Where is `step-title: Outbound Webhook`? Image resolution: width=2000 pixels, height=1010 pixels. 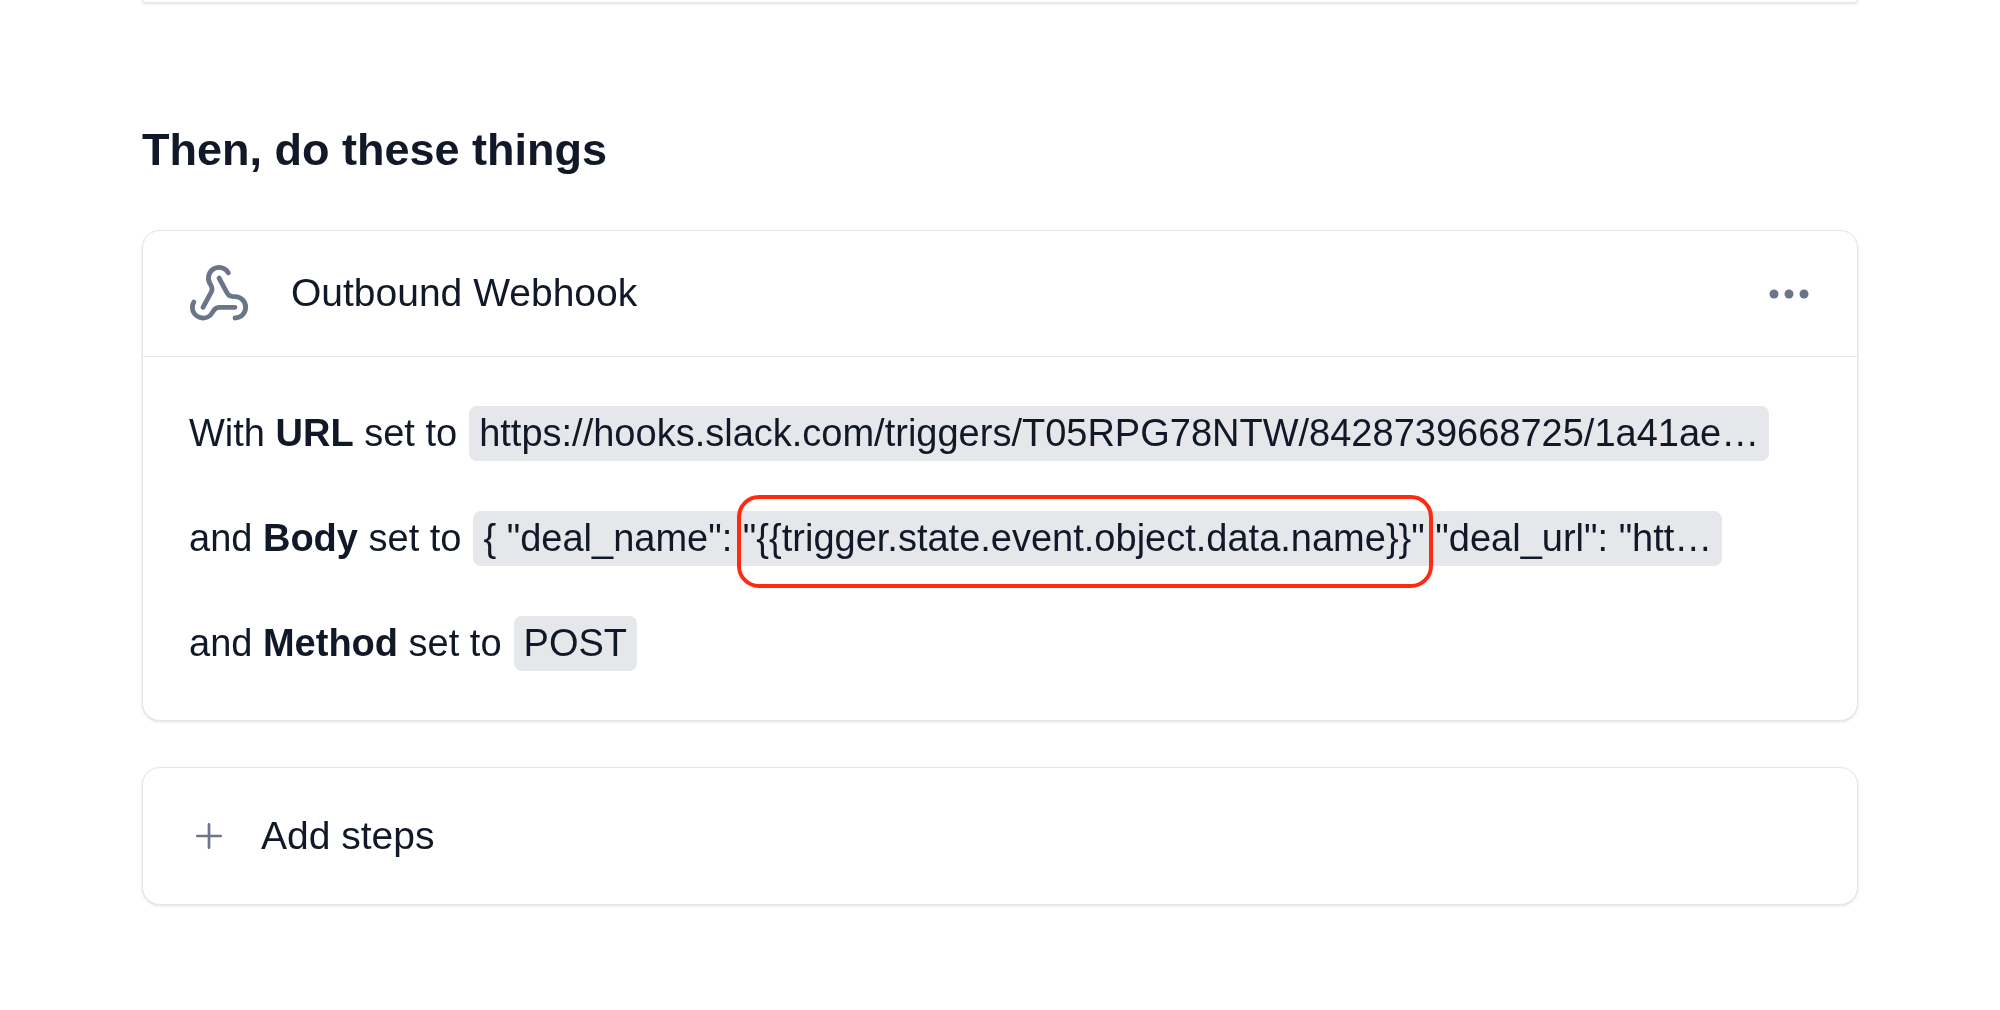
step-title: Outbound Webhook is located at coordinates (464, 293).